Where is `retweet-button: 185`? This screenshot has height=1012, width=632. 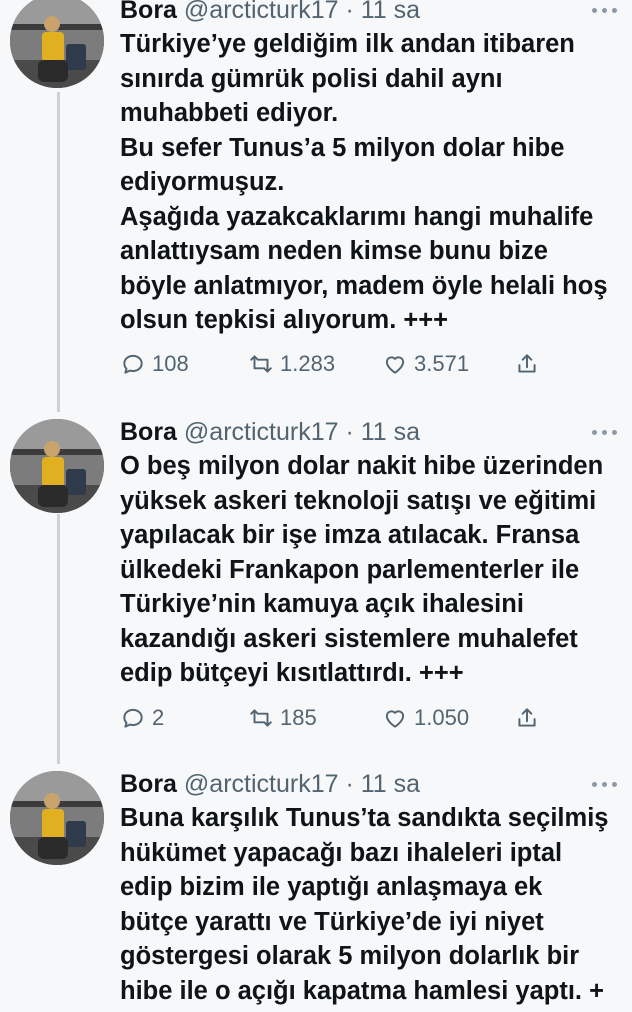
retweet-button: 185 is located at coordinates (282, 718).